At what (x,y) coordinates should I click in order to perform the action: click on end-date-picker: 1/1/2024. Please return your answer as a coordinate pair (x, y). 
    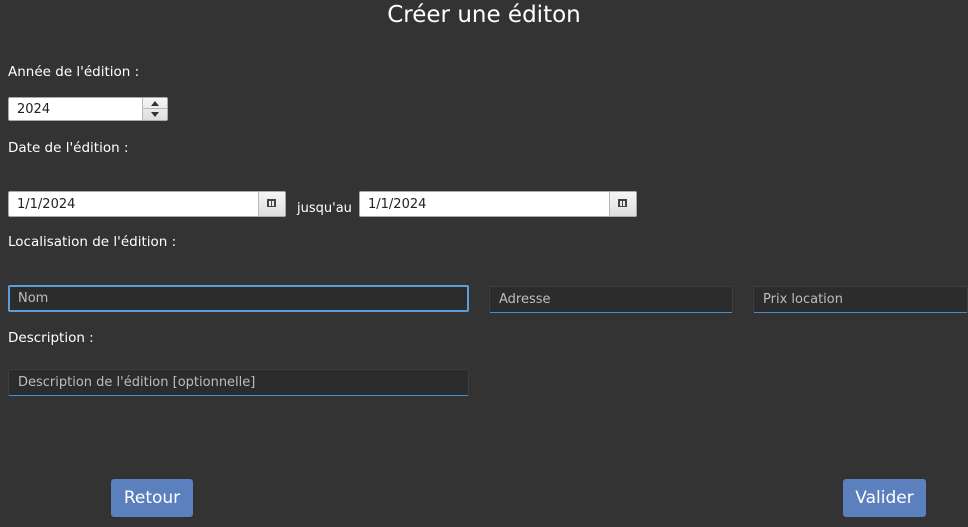
    Looking at the image, I should click on (498, 204).